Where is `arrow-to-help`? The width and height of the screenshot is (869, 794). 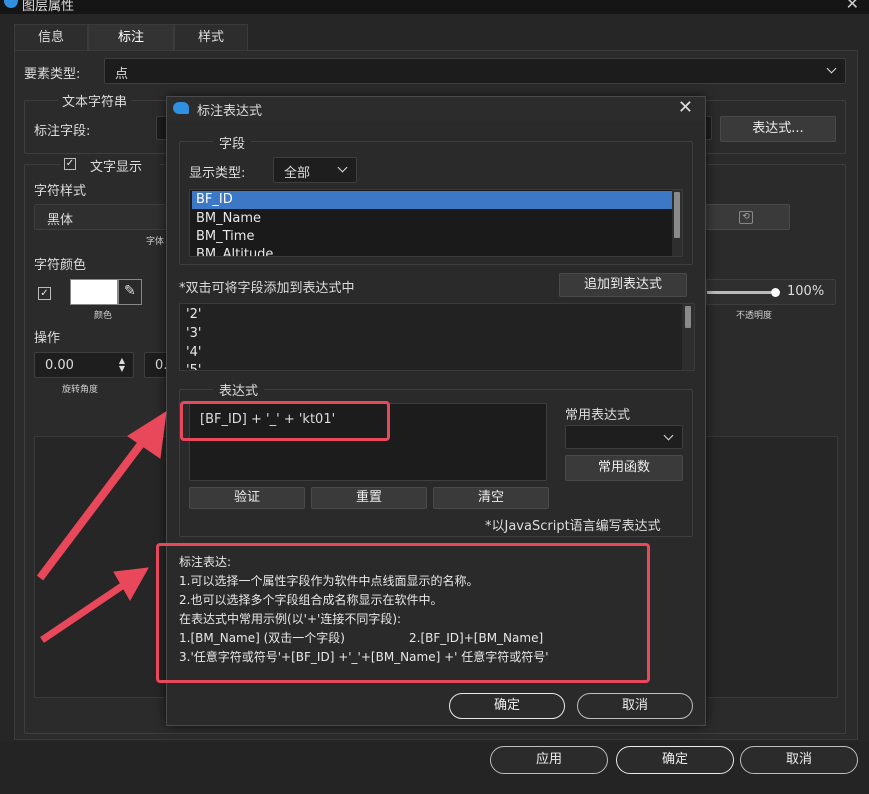 arrow-to-help is located at coordinates (85, 611).